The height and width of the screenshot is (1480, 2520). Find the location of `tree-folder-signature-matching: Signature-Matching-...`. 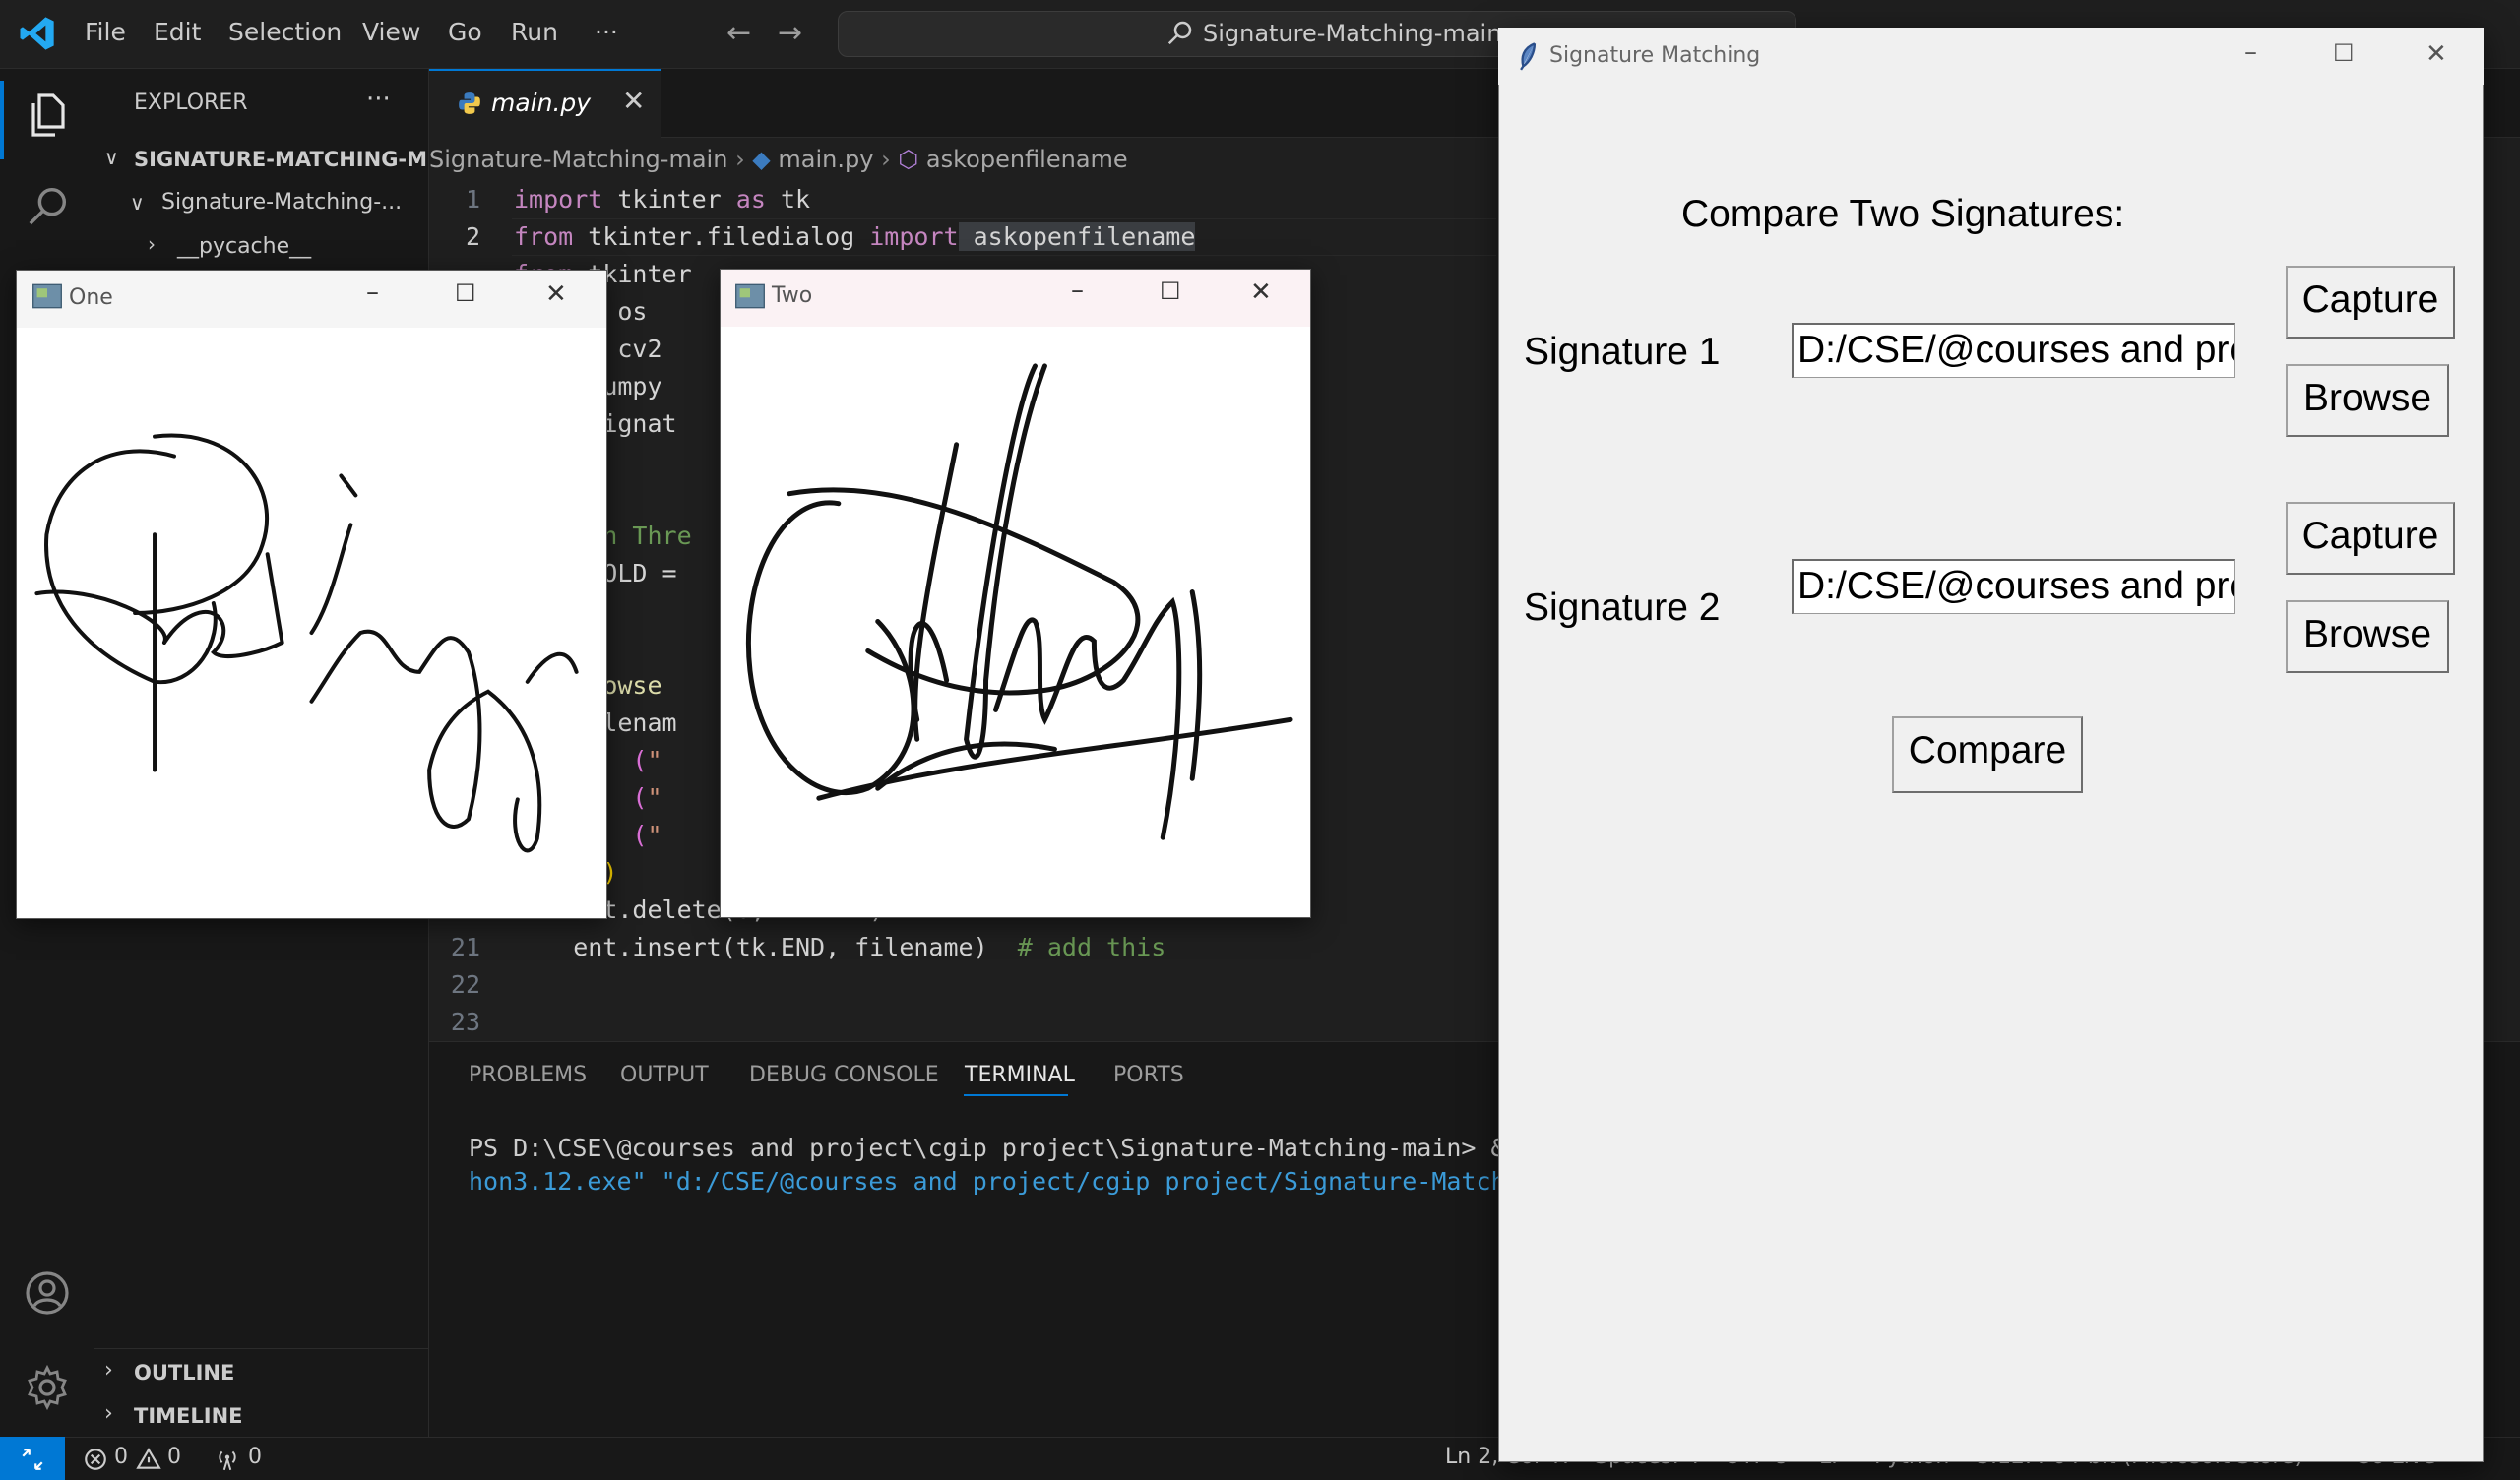

tree-folder-signature-matching: Signature-Matching-... is located at coordinates (281, 203).